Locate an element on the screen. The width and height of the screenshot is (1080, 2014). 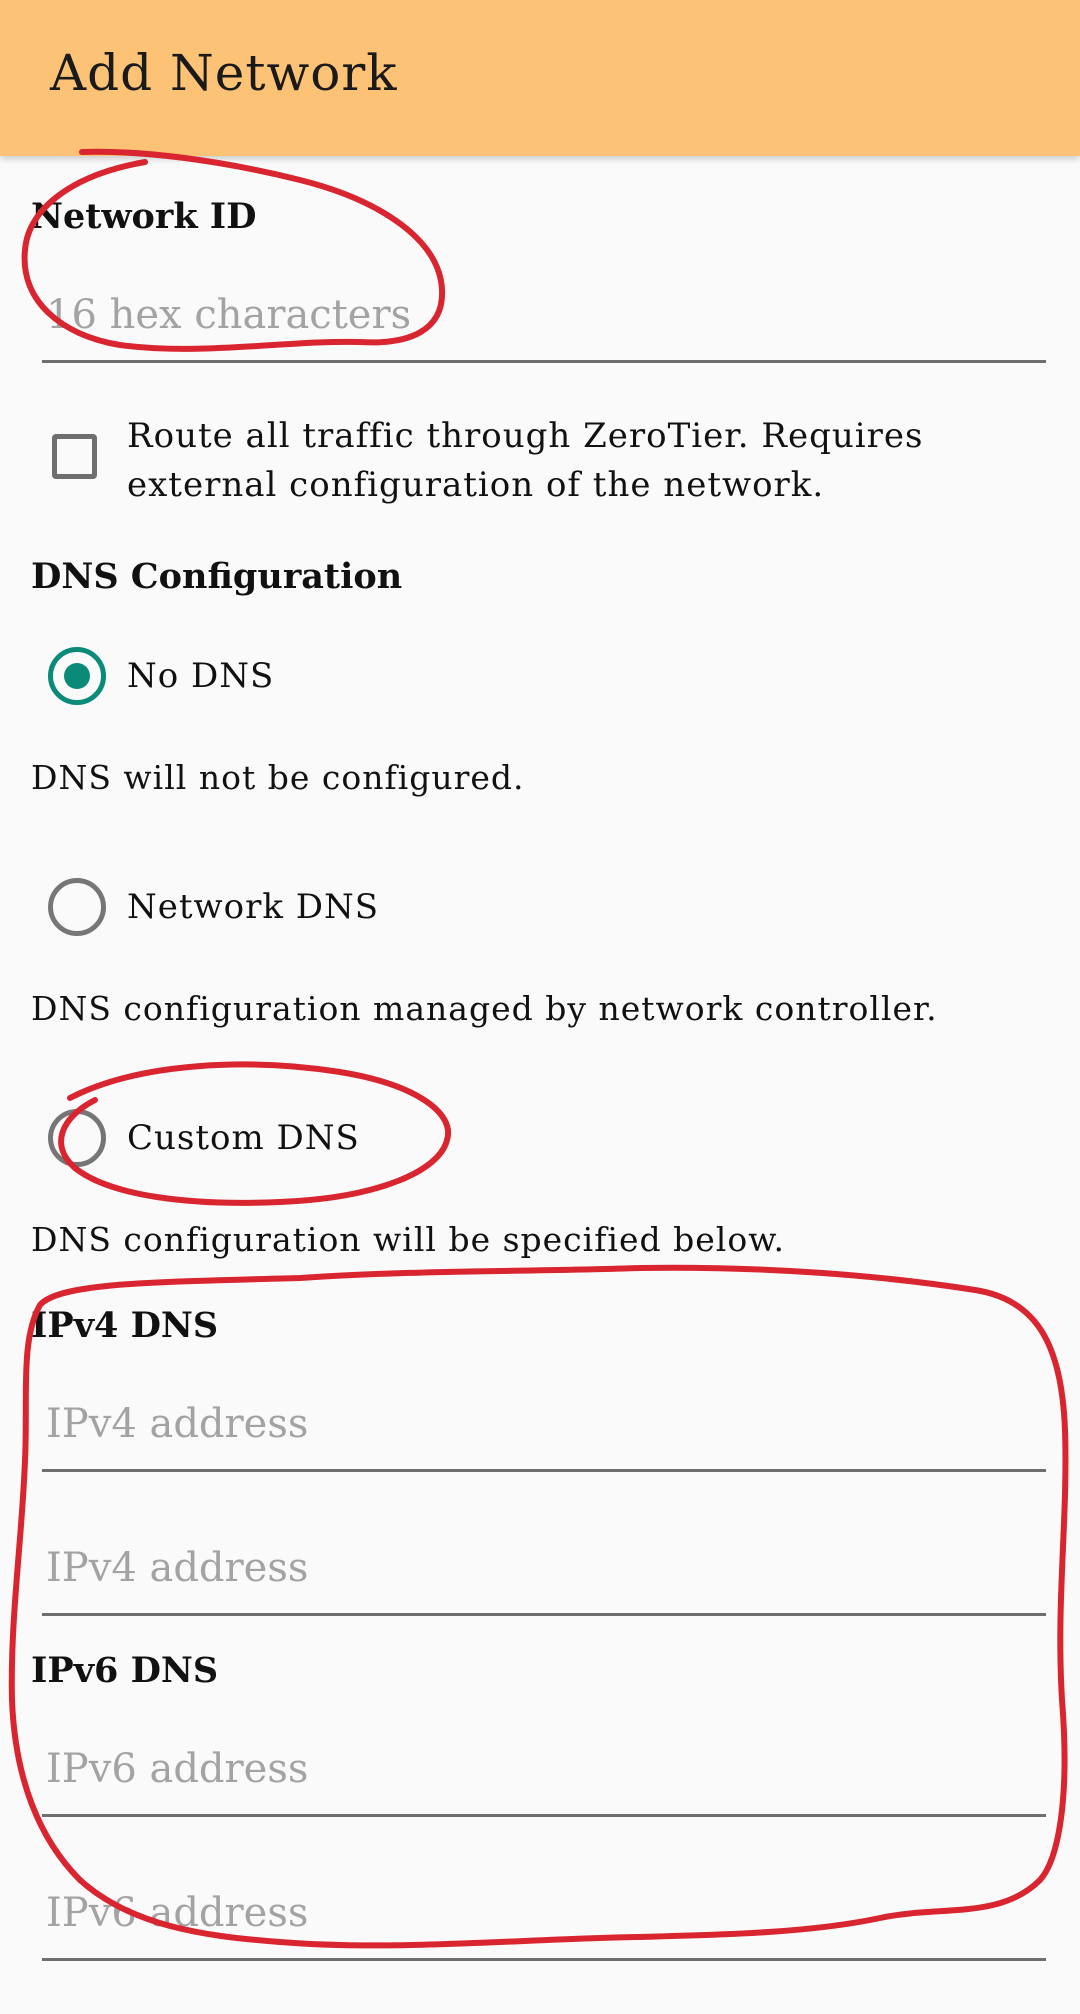
radio-custom-dns is located at coordinates (77, 1138).